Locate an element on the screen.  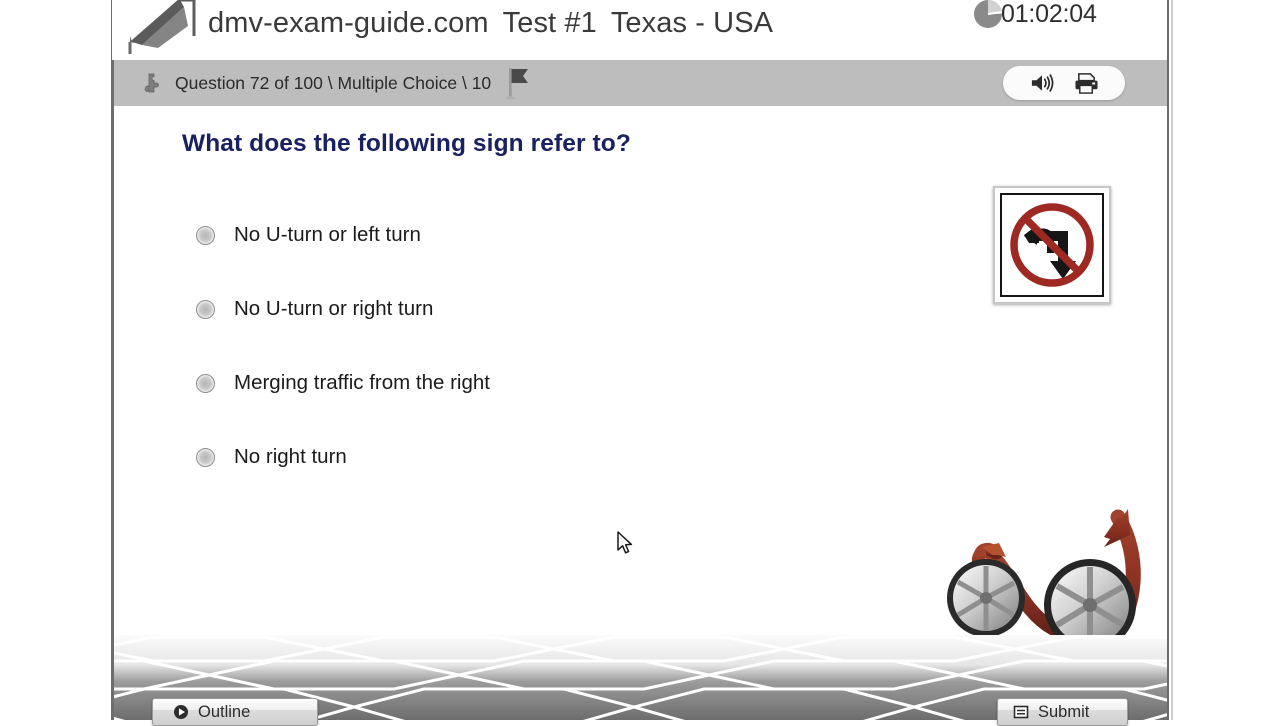
choice-option-3: Merging traffic from the right is located at coordinates (516, 383).